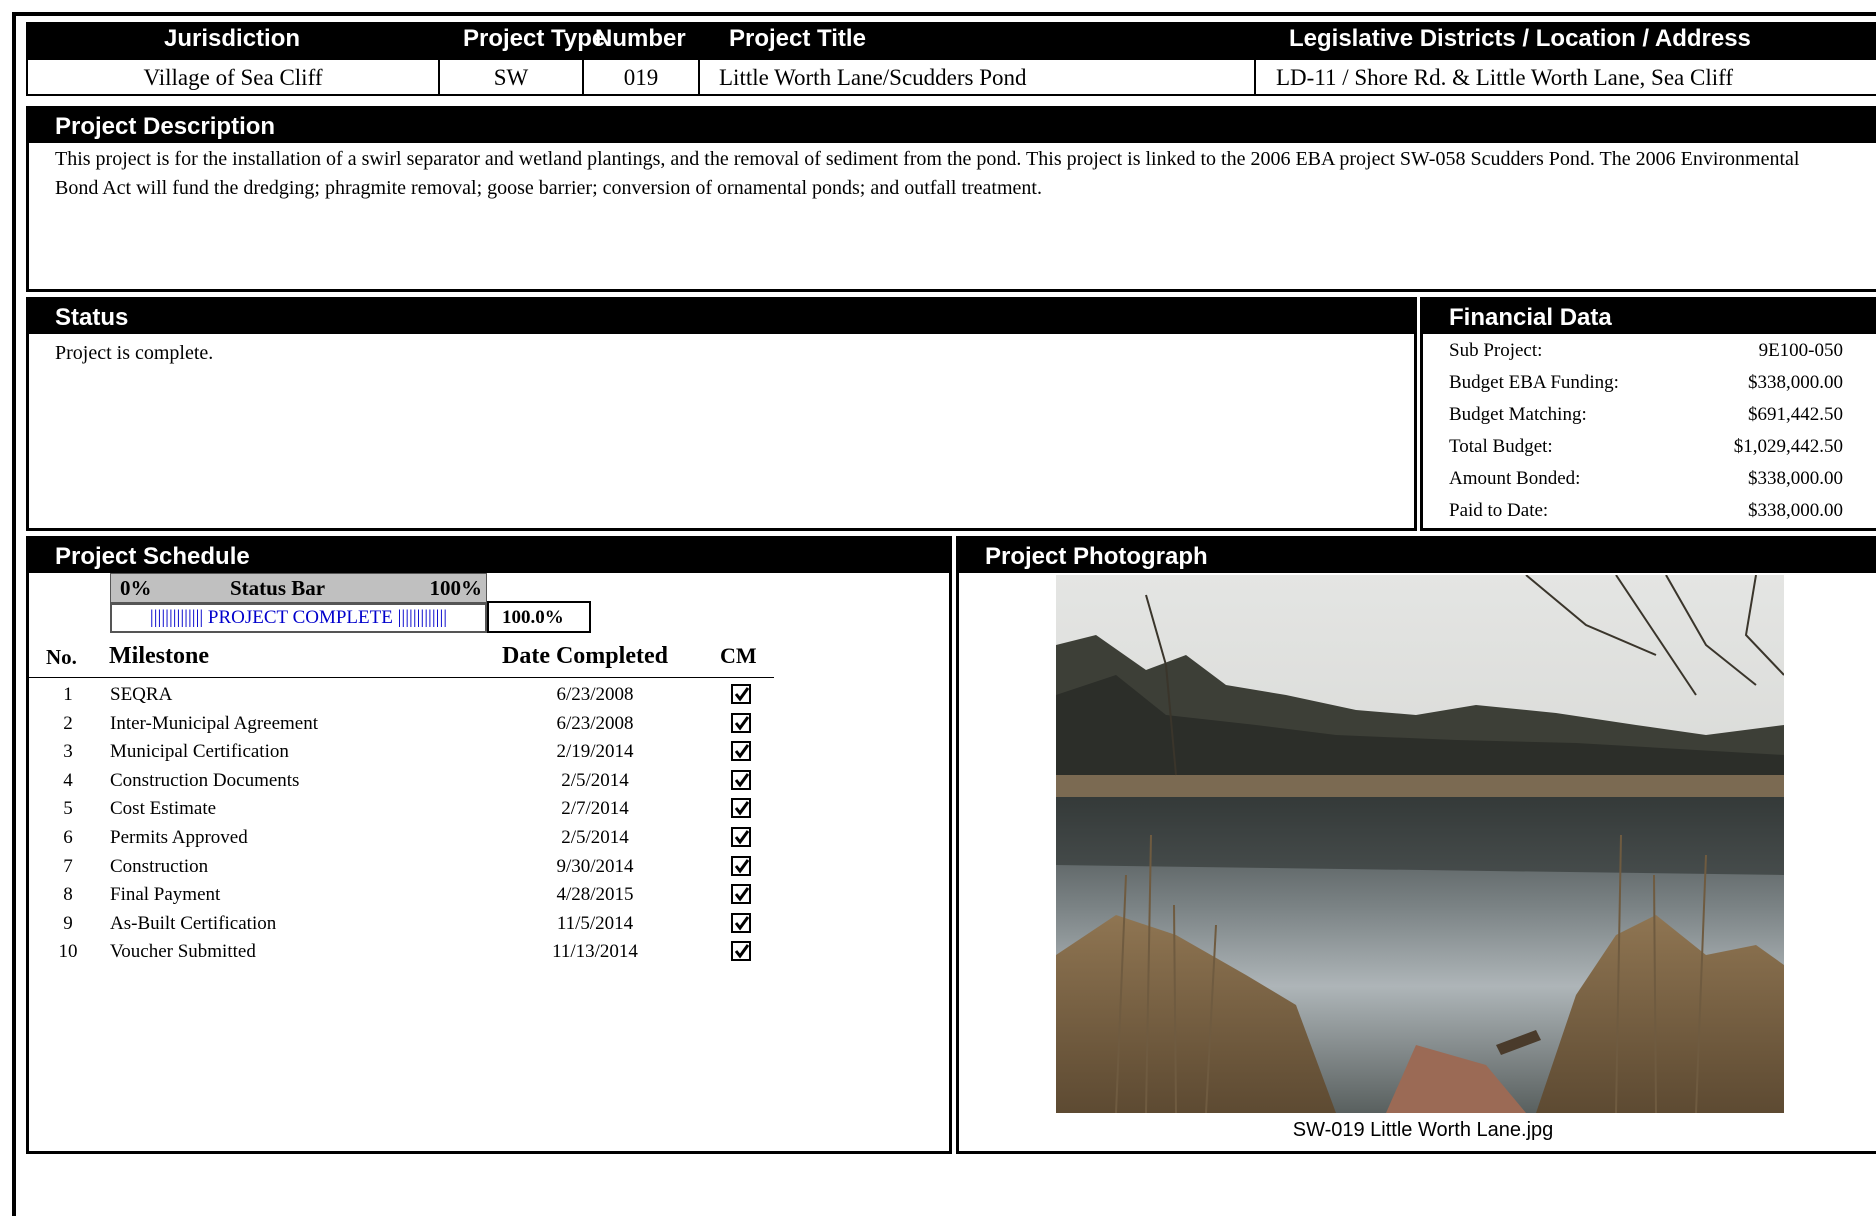 This screenshot has height=1216, width=1876. Describe the element at coordinates (456, 588) in the screenshot. I see `status-bar-max: 100%` at that location.